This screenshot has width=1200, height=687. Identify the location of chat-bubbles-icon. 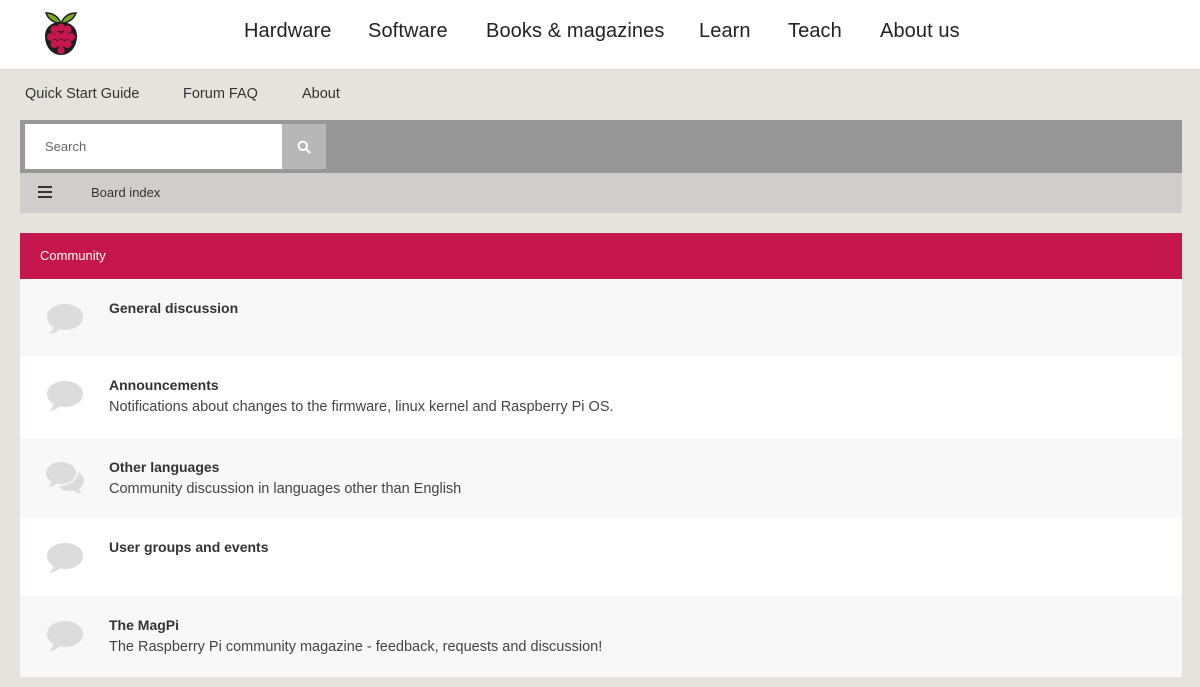
(65, 478).